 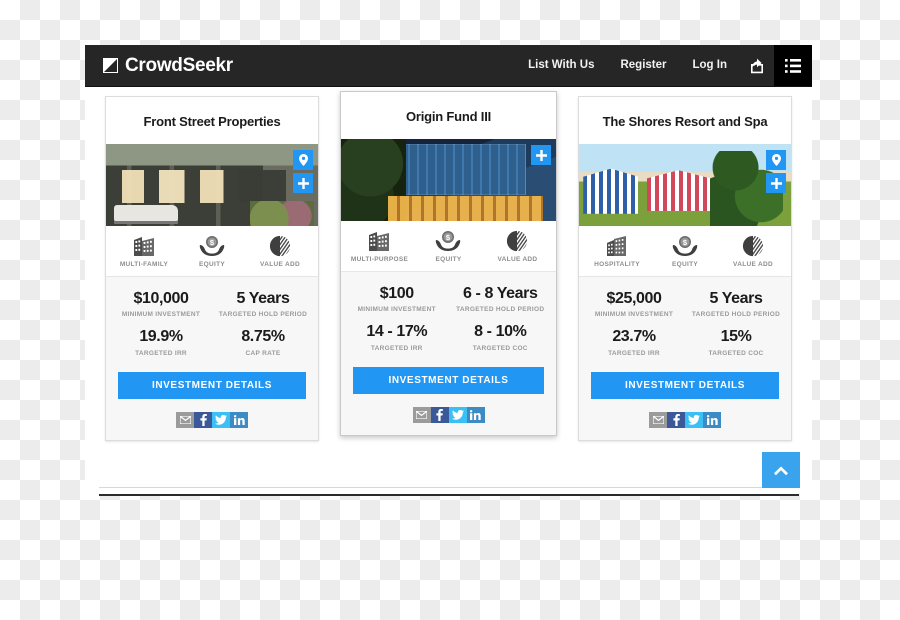 What do you see at coordinates (634, 298) in the screenshot?
I see `stat-value: $25,000` at bounding box center [634, 298].